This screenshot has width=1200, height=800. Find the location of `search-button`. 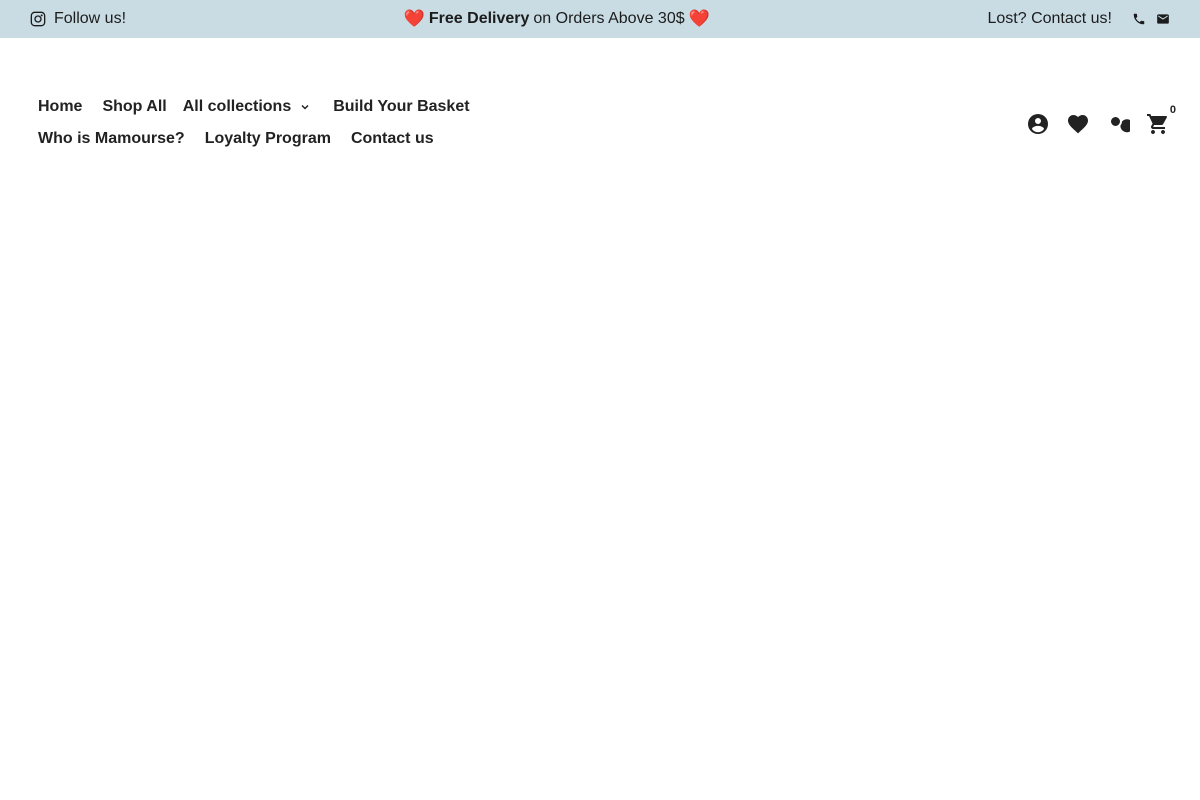

search-button is located at coordinates (1118, 124).